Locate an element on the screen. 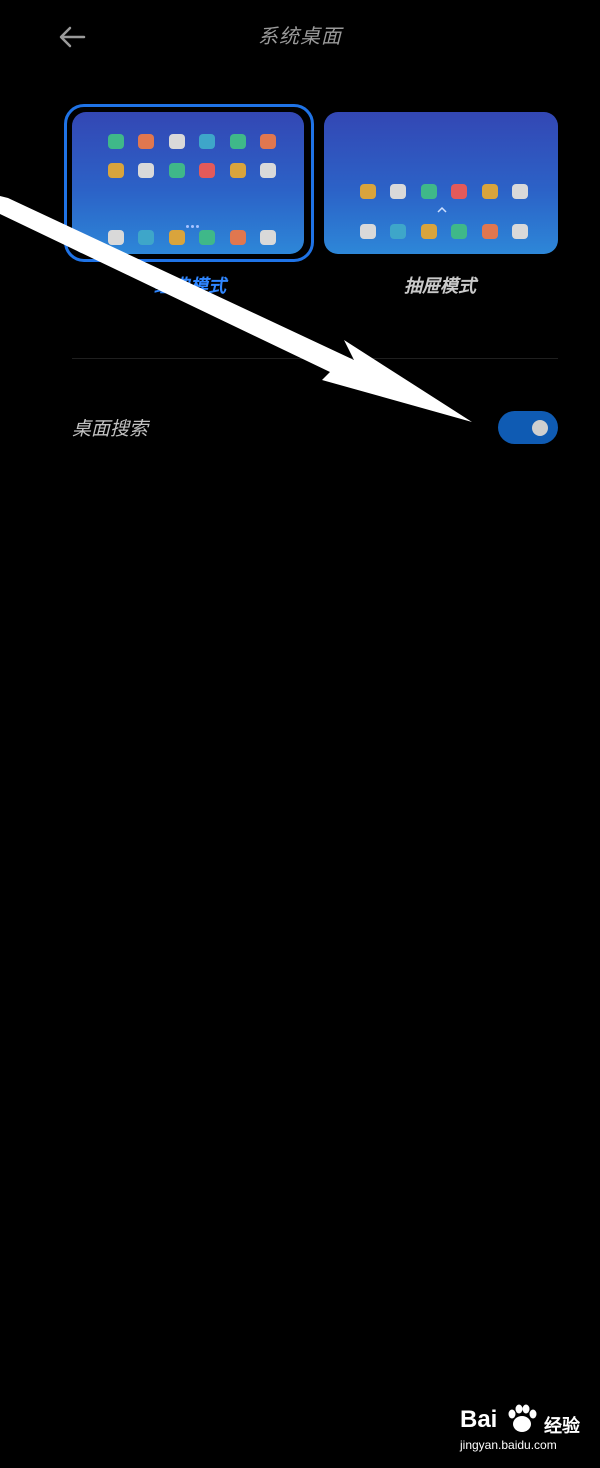 The width and height of the screenshot is (600, 1468). toggle-knob is located at coordinates (540, 428).